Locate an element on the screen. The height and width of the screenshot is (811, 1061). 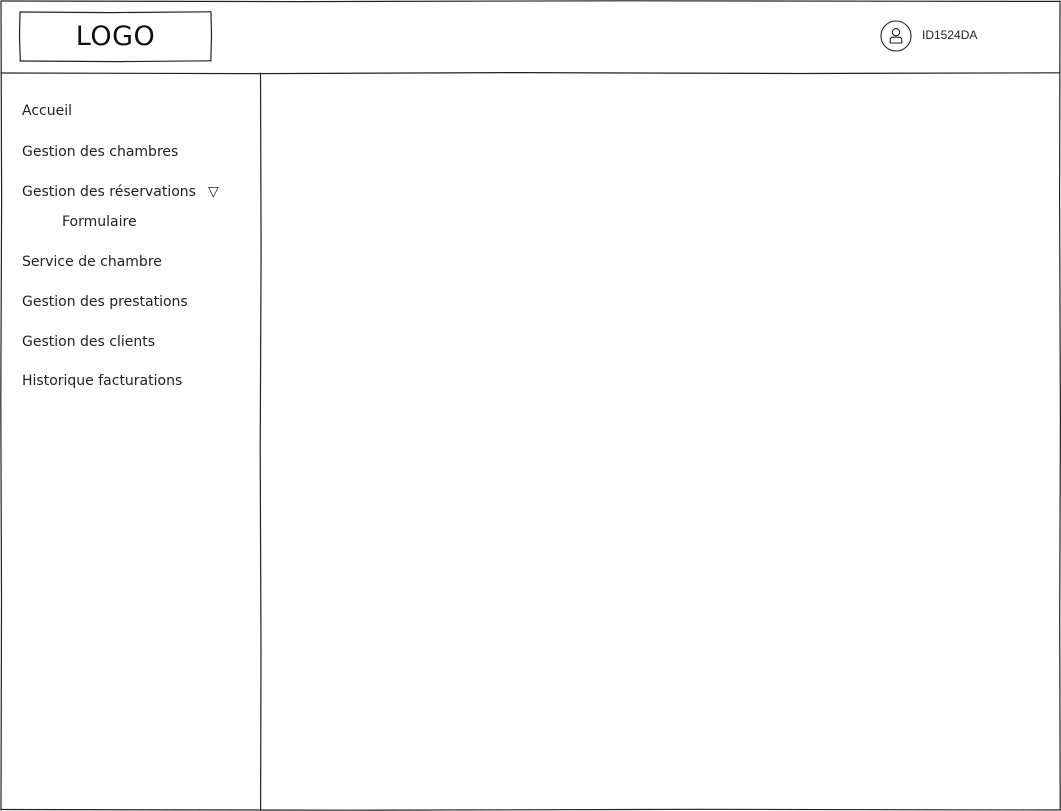
user-icon is located at coordinates (896, 36).